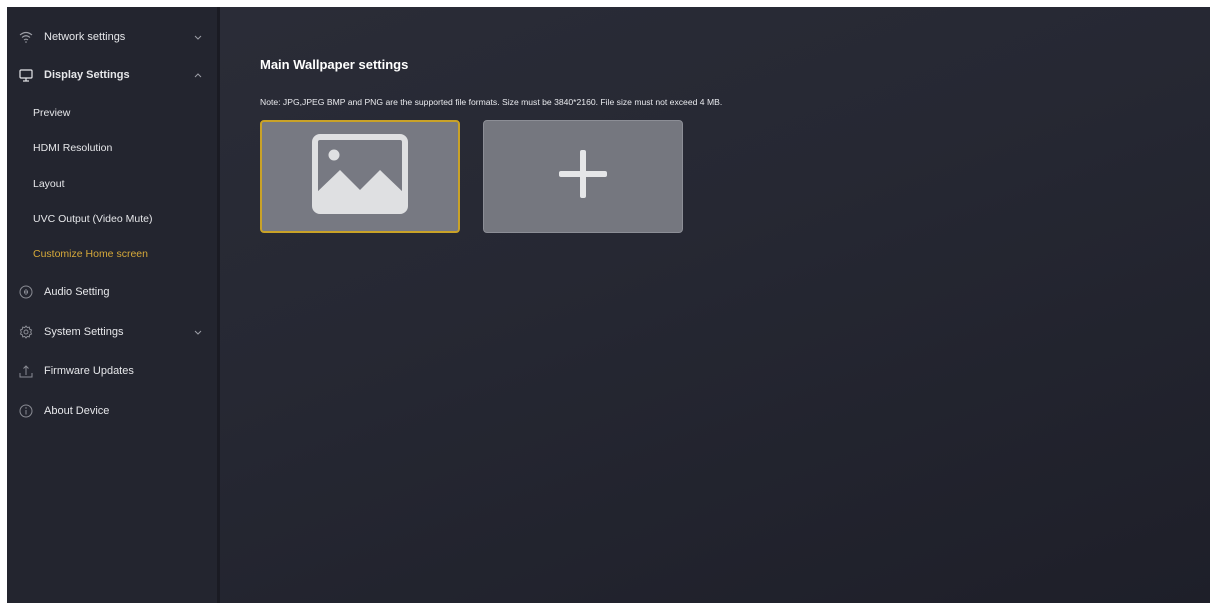 The image size is (1210, 603). I want to click on sidebar-item-firmware-updates: Firmware Updates, so click(112, 371).